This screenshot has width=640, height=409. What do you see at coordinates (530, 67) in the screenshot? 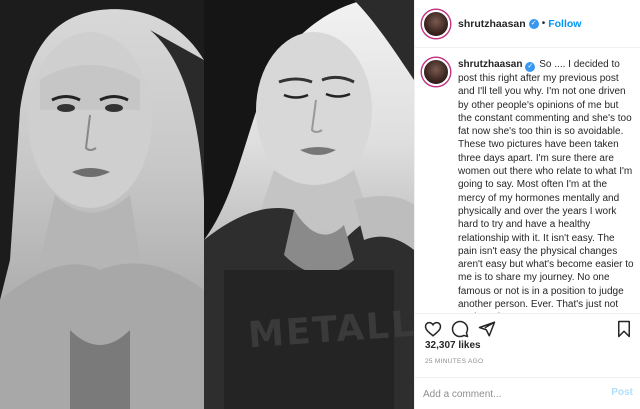
I see `verified-badge-icon: ✓` at bounding box center [530, 67].